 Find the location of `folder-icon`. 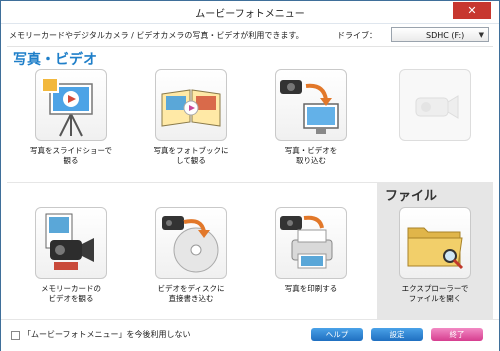

folder-icon is located at coordinates (435, 243).